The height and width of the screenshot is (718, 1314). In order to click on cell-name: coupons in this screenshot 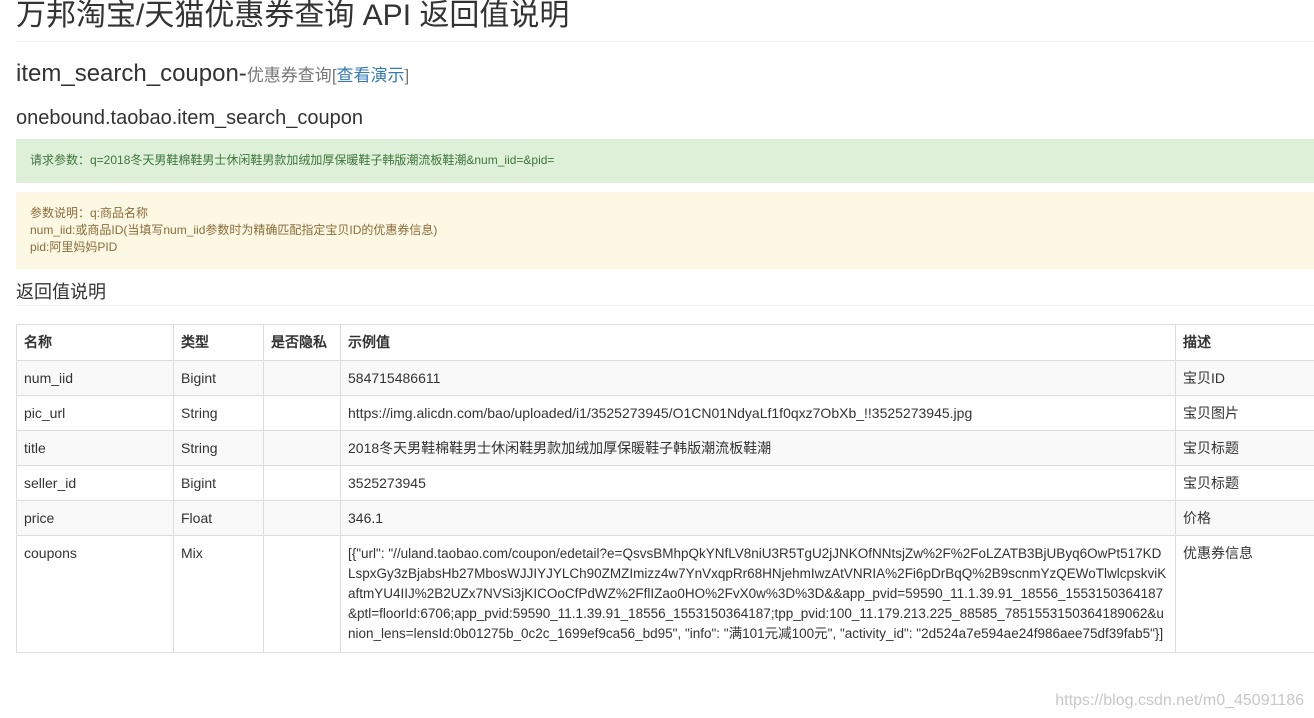, I will do `click(95, 594)`.